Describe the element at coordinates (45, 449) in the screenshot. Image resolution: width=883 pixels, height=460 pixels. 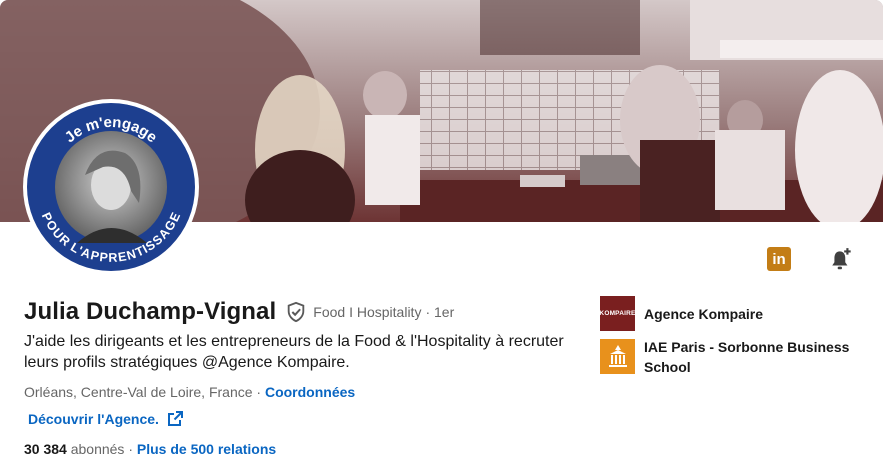
I see `followers-count: 30 384` at that location.